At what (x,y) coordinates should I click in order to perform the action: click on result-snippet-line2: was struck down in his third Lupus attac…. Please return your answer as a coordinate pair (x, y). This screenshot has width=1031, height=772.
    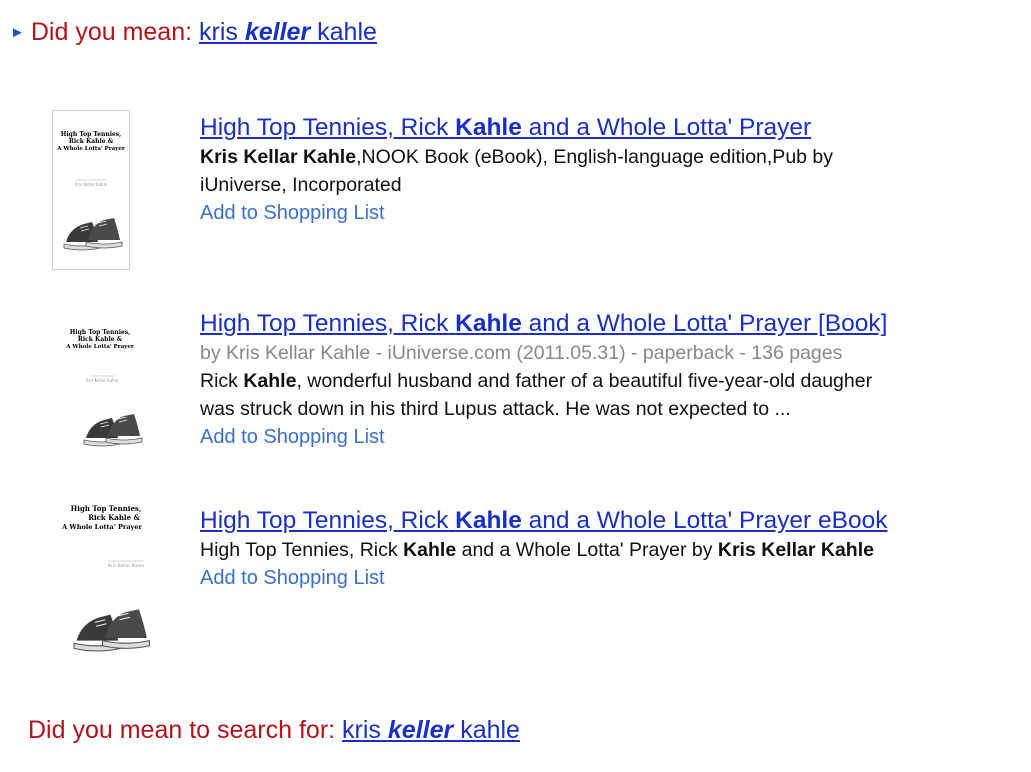
    Looking at the image, I should click on (495, 409).